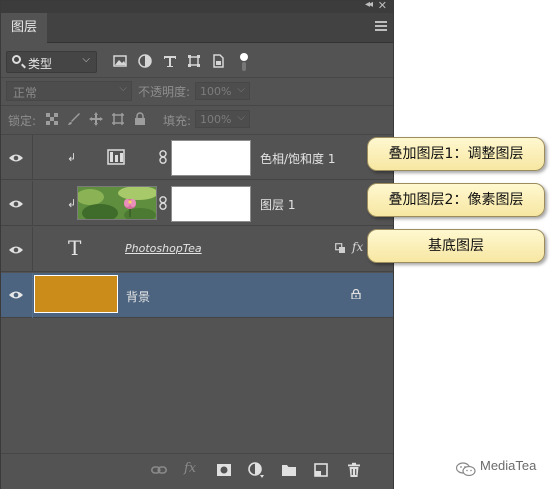  What do you see at coordinates (197, 471) in the screenshot?
I see `layers-bottom-bar: fx` at bounding box center [197, 471].